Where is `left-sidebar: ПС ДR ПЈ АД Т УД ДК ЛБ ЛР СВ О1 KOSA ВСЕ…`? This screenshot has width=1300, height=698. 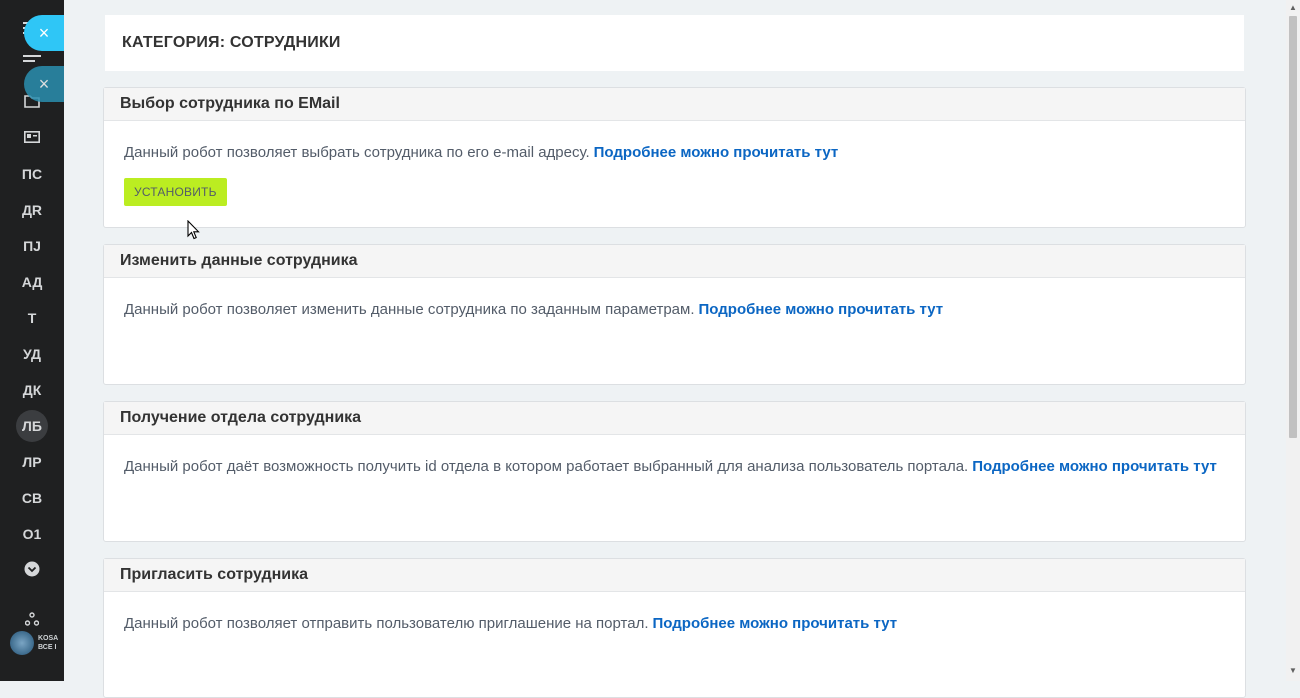
left-sidebar: ПС ДR ПЈ АД Т УД ДК ЛБ ЛР СВ О1 KOSA ВСЕ… is located at coordinates (32, 340).